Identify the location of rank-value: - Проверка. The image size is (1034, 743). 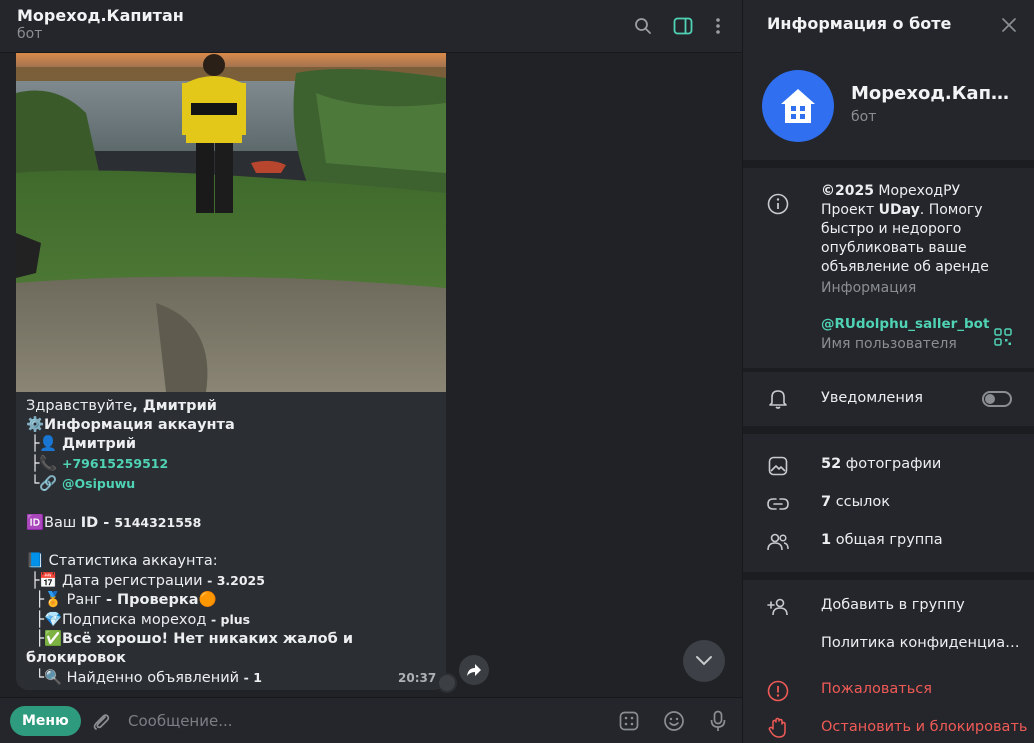
(152, 600).